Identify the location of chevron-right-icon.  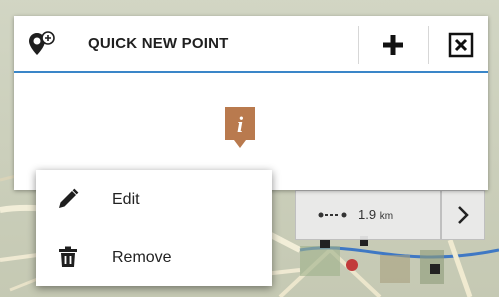
(463, 215).